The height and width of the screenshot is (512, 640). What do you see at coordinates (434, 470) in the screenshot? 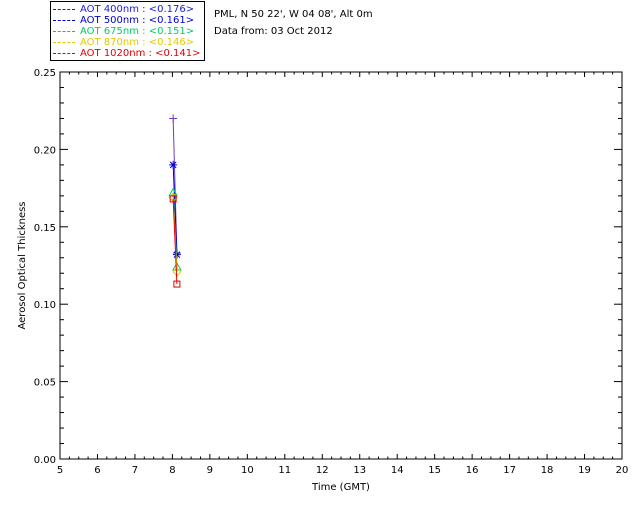
I see `x-tick-label: 15` at bounding box center [434, 470].